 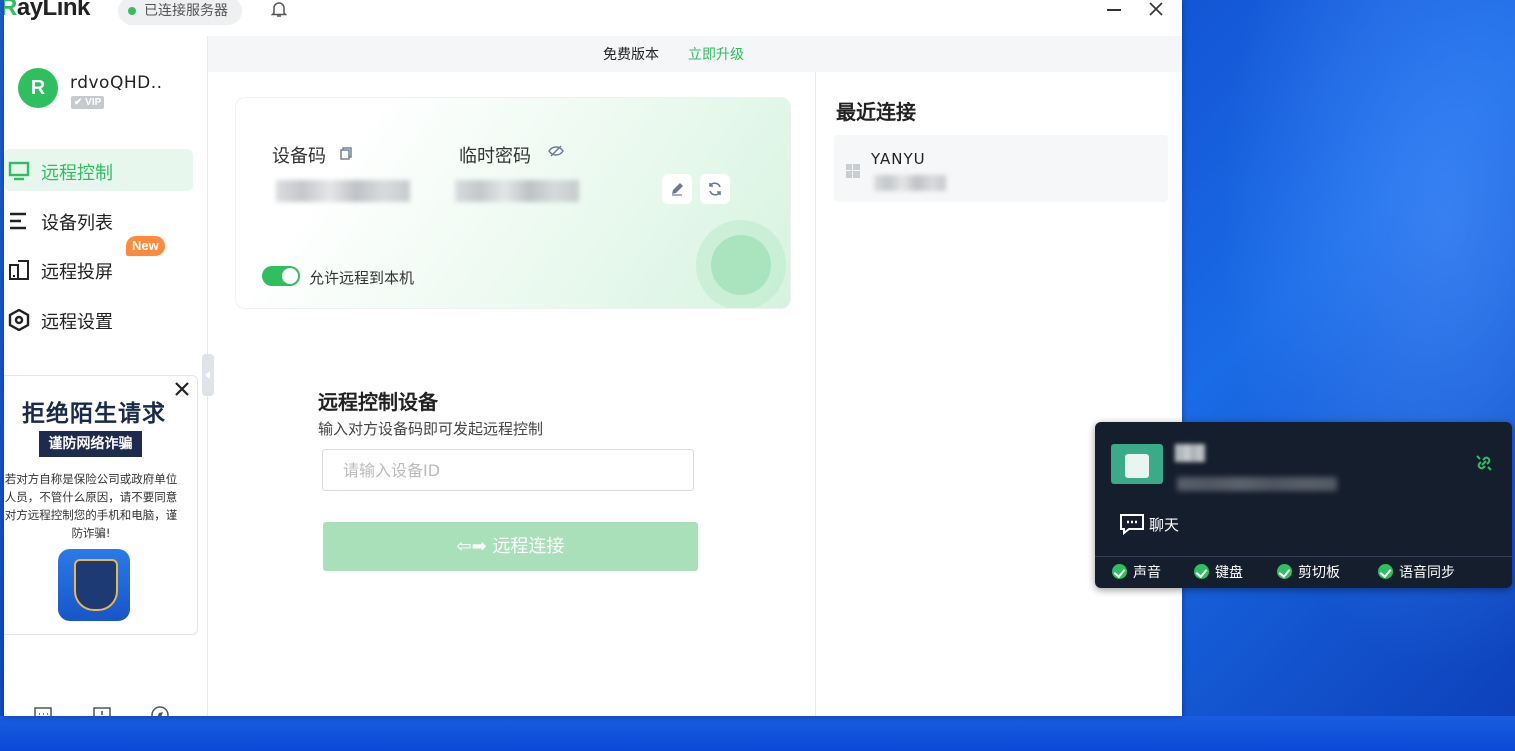 I want to click on refresh-icon, so click(x=715, y=189).